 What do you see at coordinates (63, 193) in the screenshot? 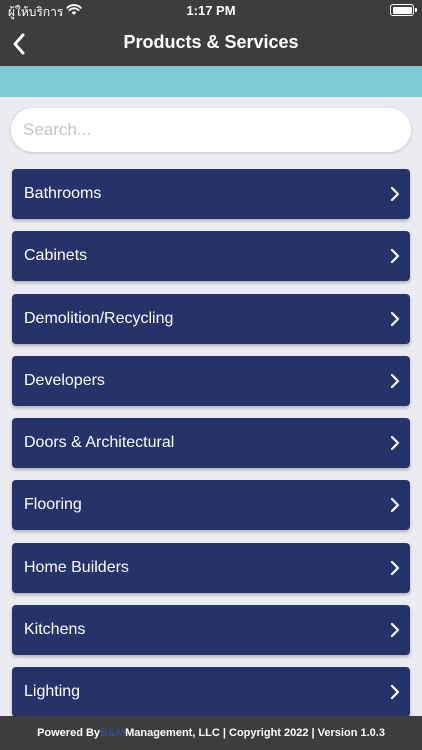
I see `category-label: Bathrooms` at bounding box center [63, 193].